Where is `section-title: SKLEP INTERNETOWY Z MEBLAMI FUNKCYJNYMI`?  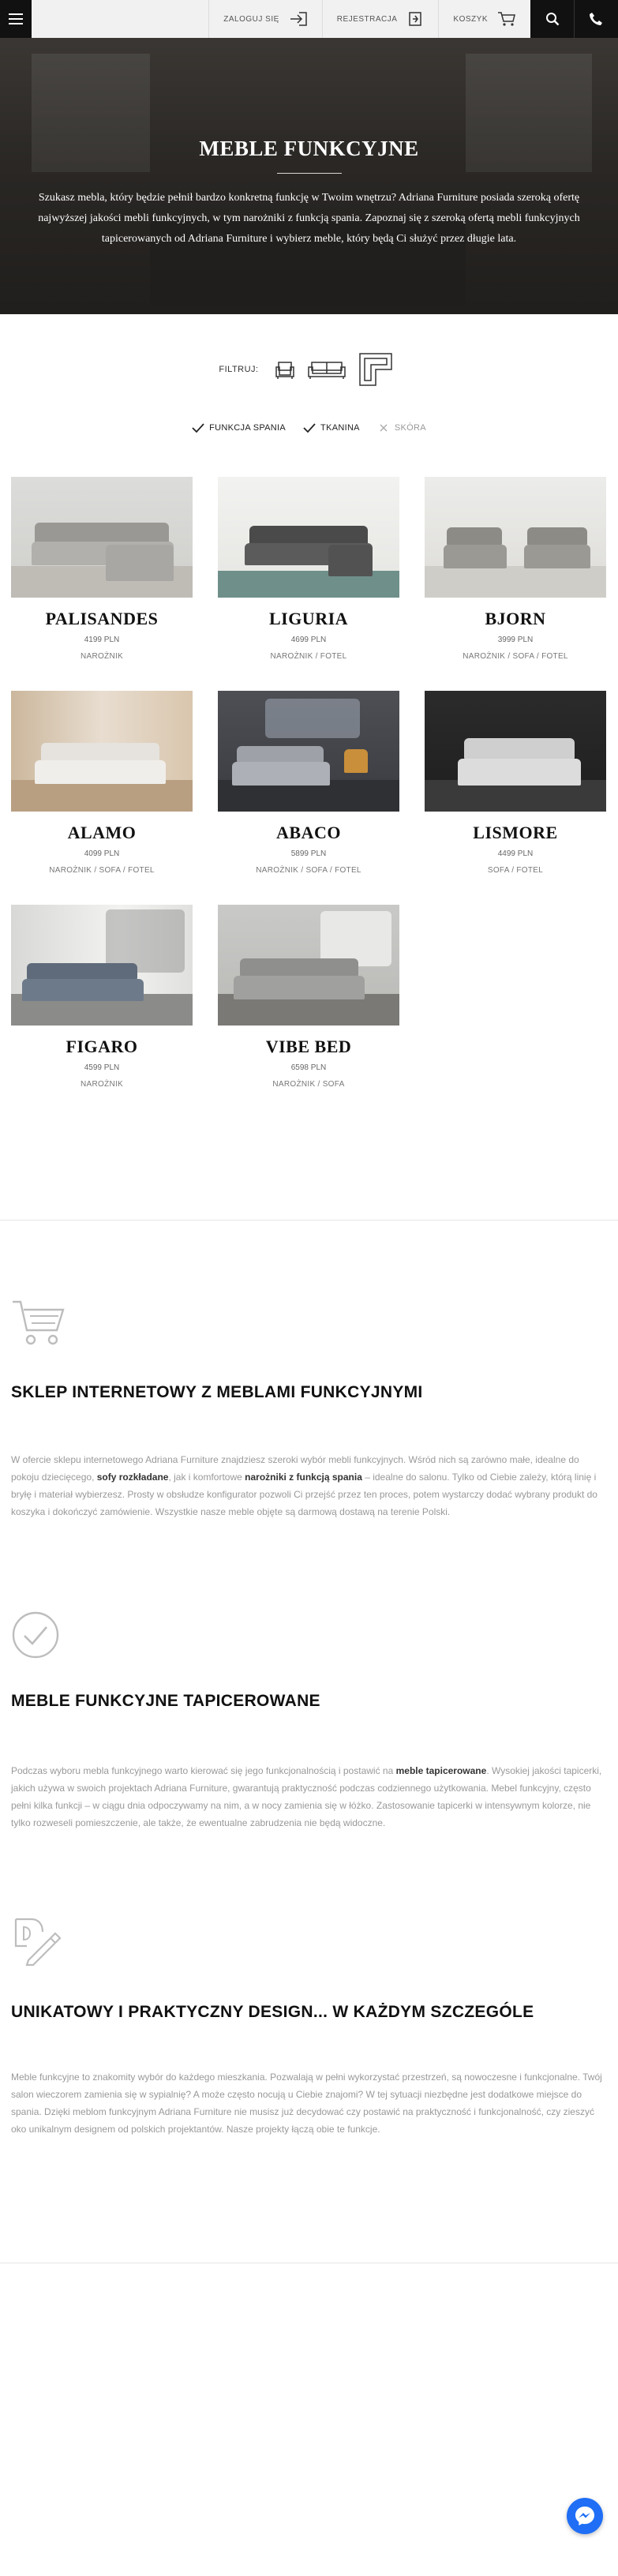
section-title: SKLEP INTERNETOWY Z MEBLAMI FUNKCYJNYMI is located at coordinates (217, 1392).